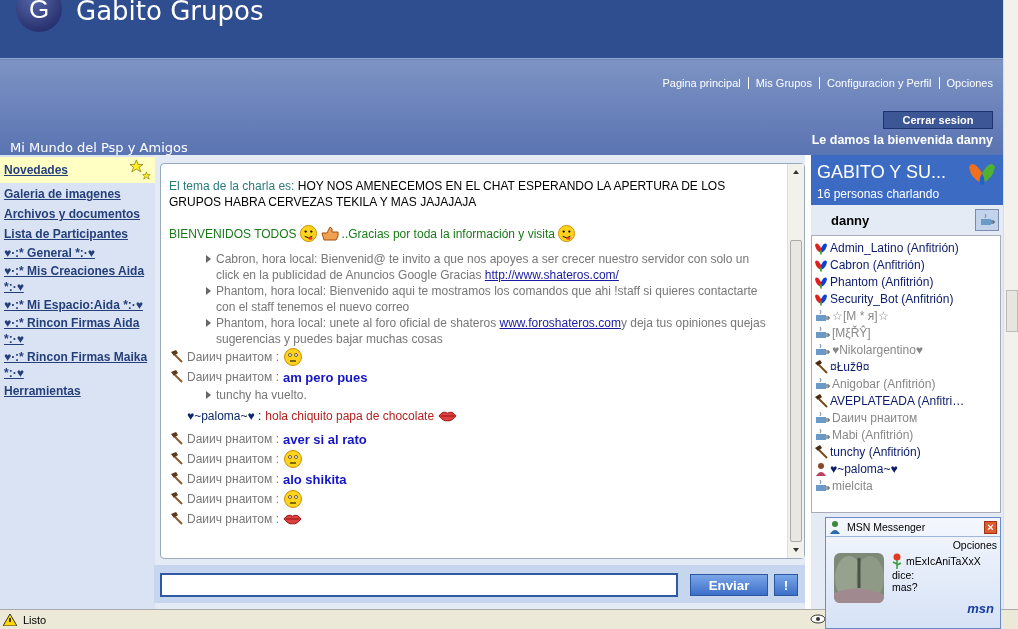 This screenshot has height=629, width=1018. Describe the element at coordinates (795, 361) in the screenshot. I see `scrollbar` at that location.